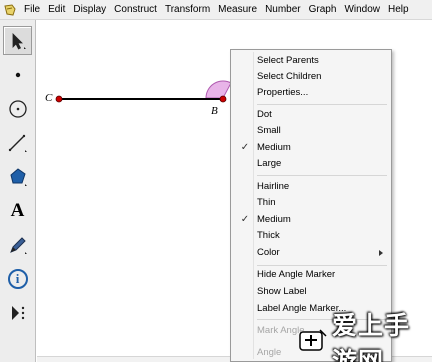  Describe the element at coordinates (362, 10) in the screenshot. I see `menu-window: Window` at that location.